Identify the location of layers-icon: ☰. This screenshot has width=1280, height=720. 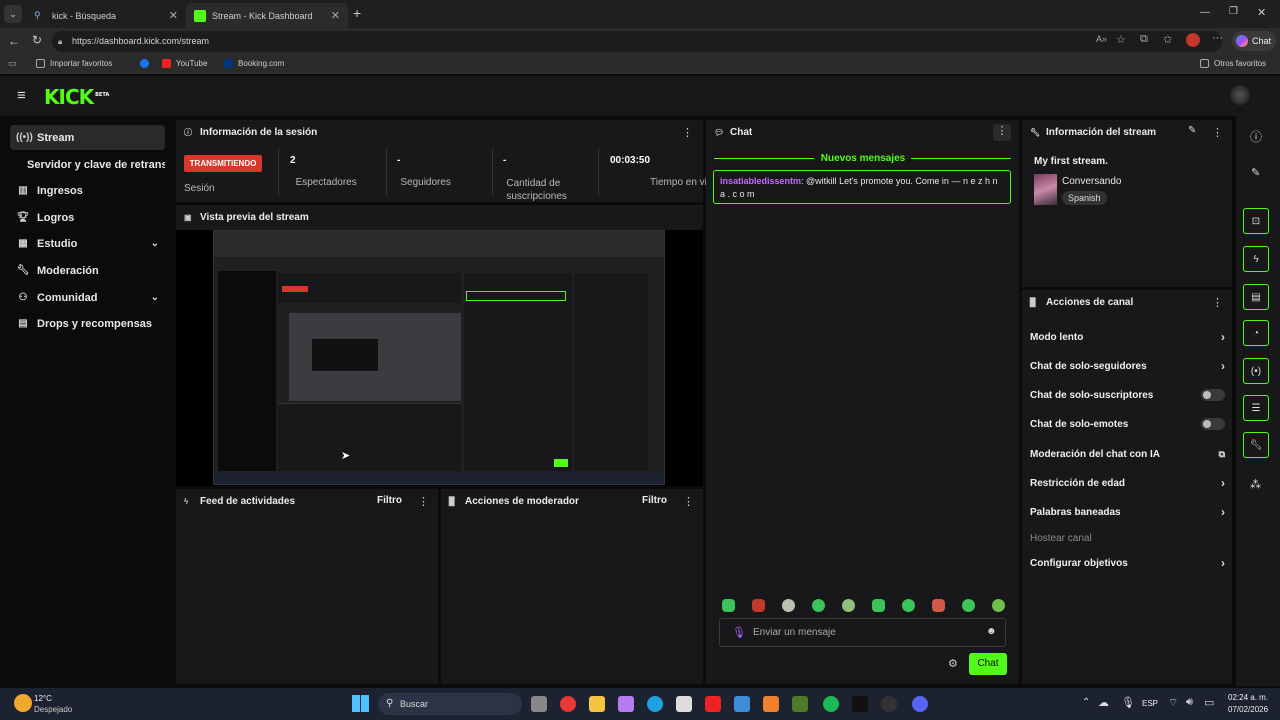
(1256, 408).